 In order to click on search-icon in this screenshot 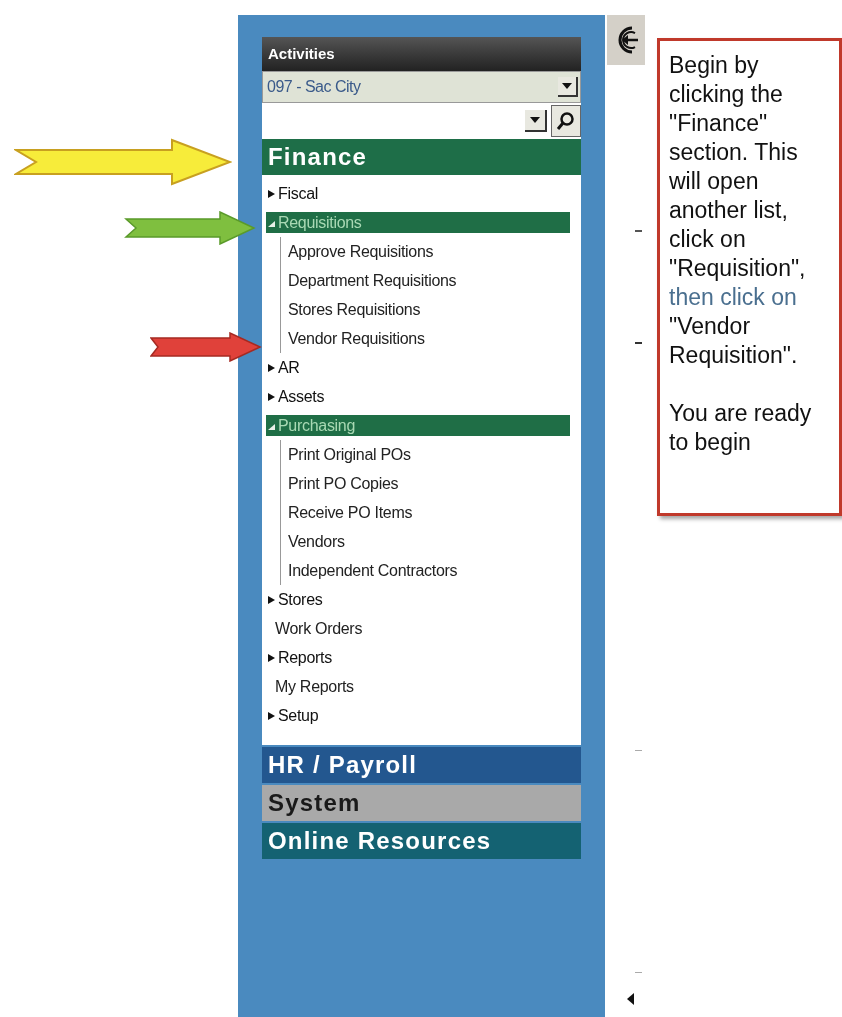, I will do `click(566, 121)`.